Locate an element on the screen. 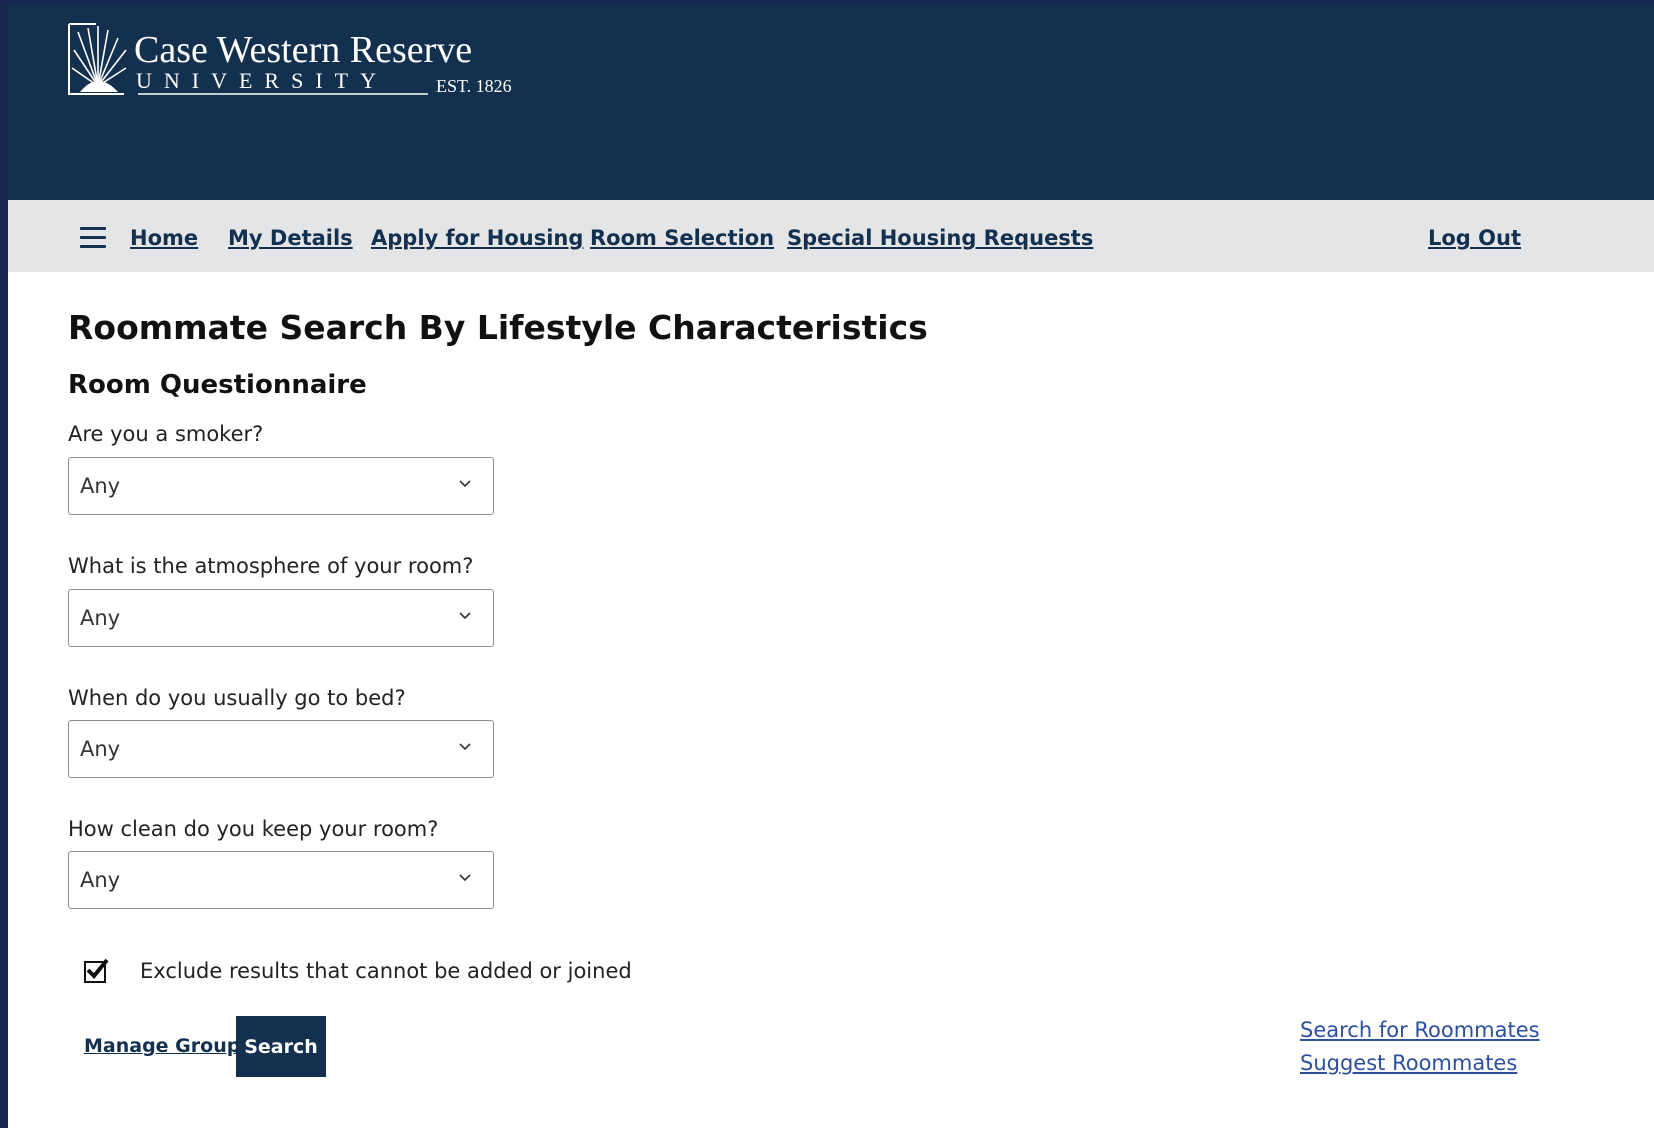 The image size is (1654, 1128). exclude-results-checkbox is located at coordinates (96, 970).